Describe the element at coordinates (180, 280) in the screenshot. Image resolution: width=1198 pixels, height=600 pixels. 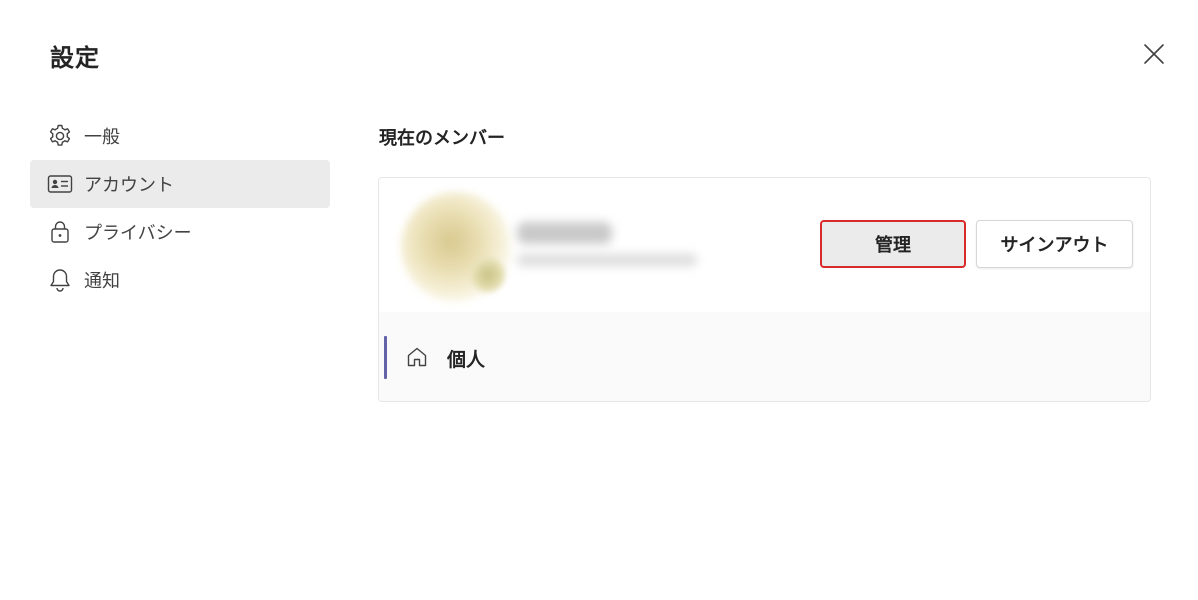
I see `sidebar-item-notifications: 通知` at that location.